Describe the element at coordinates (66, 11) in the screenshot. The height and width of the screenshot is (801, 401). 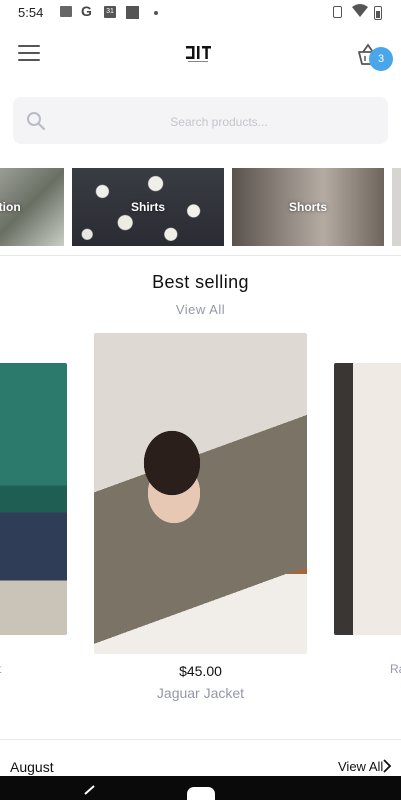
I see `image-icon` at that location.